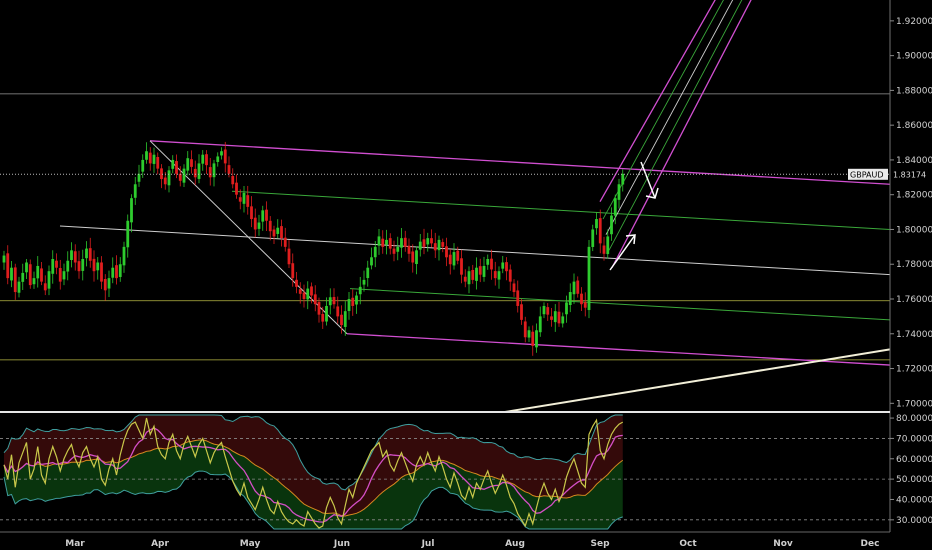  I want to click on month-label: Aug, so click(515, 544).